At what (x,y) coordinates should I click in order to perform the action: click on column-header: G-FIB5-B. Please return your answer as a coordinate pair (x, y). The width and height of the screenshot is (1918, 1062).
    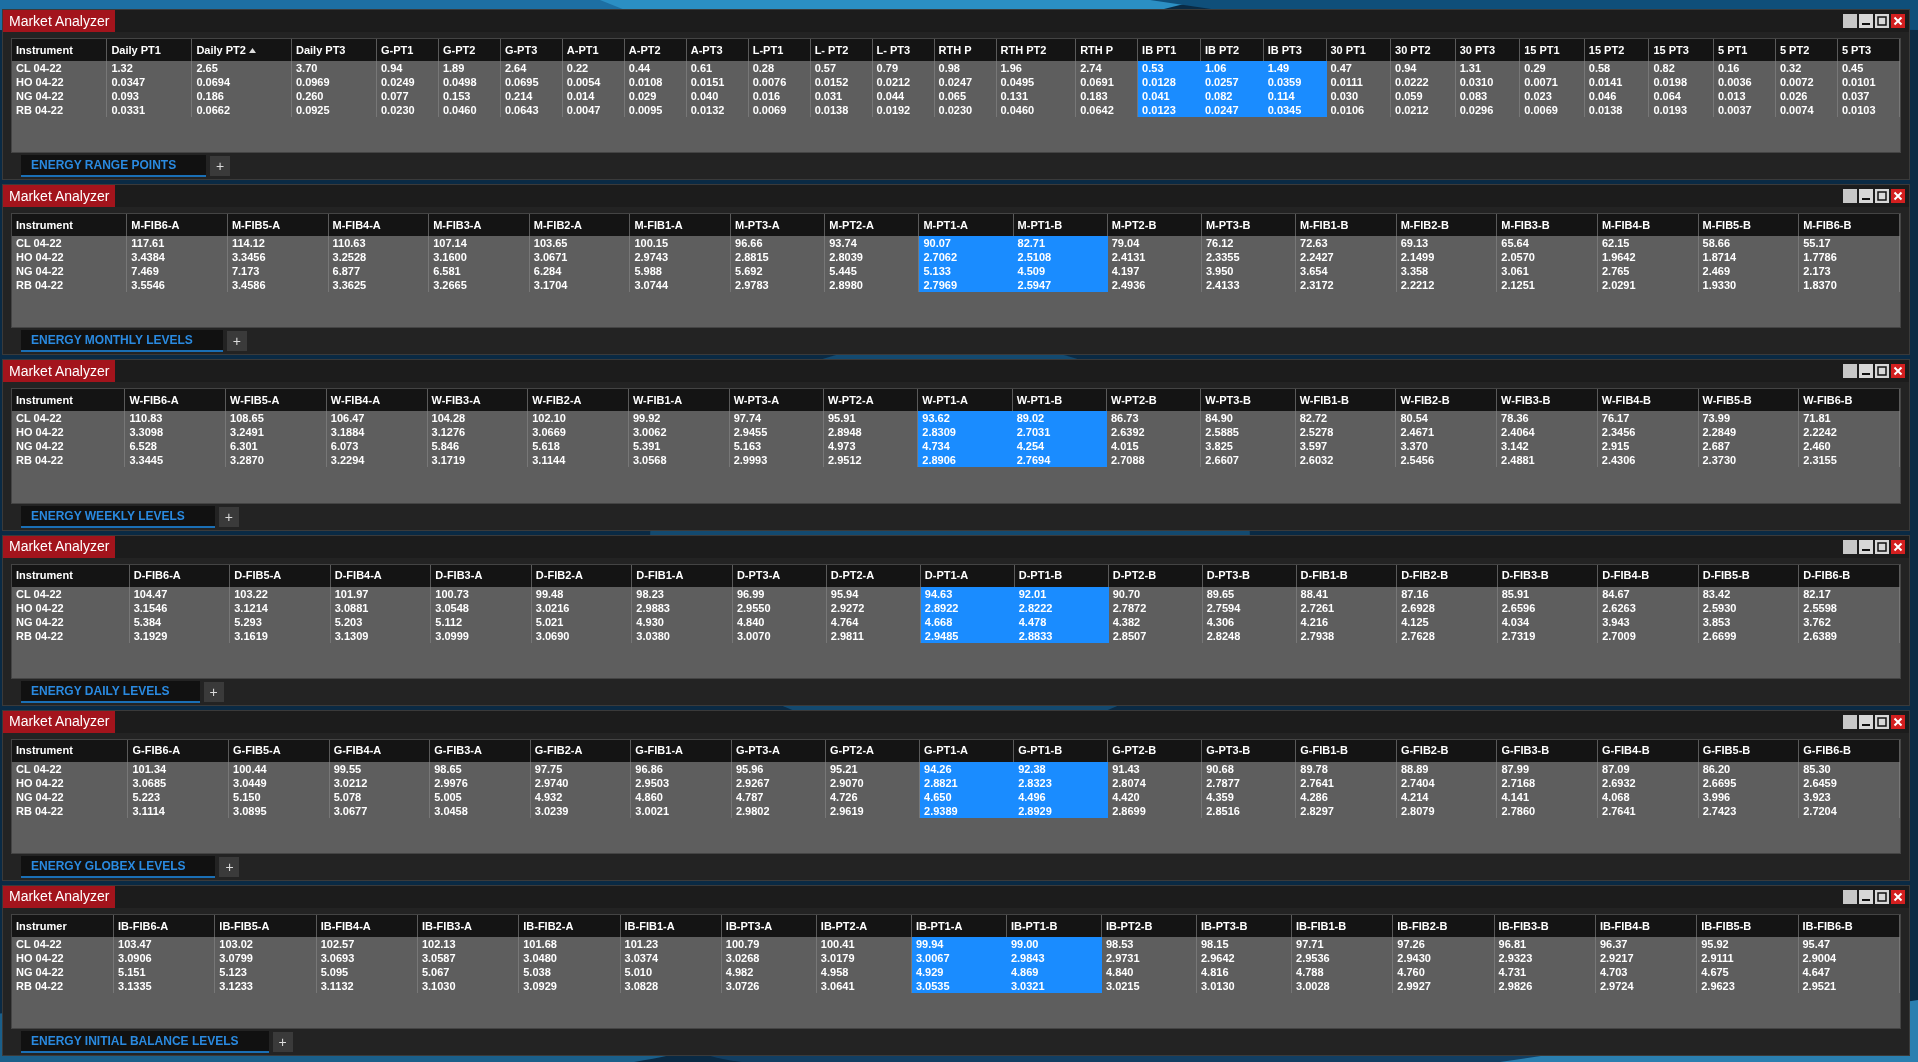
    Looking at the image, I should click on (1748, 750).